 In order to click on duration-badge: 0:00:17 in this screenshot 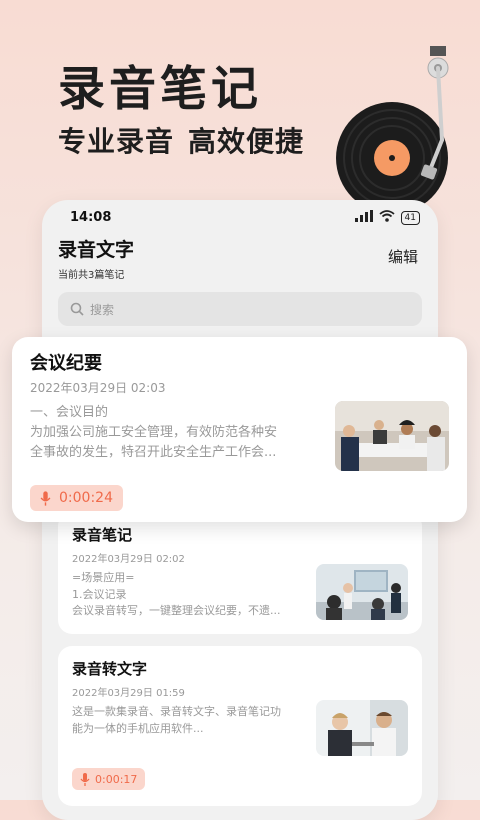, I will do `click(109, 779)`.